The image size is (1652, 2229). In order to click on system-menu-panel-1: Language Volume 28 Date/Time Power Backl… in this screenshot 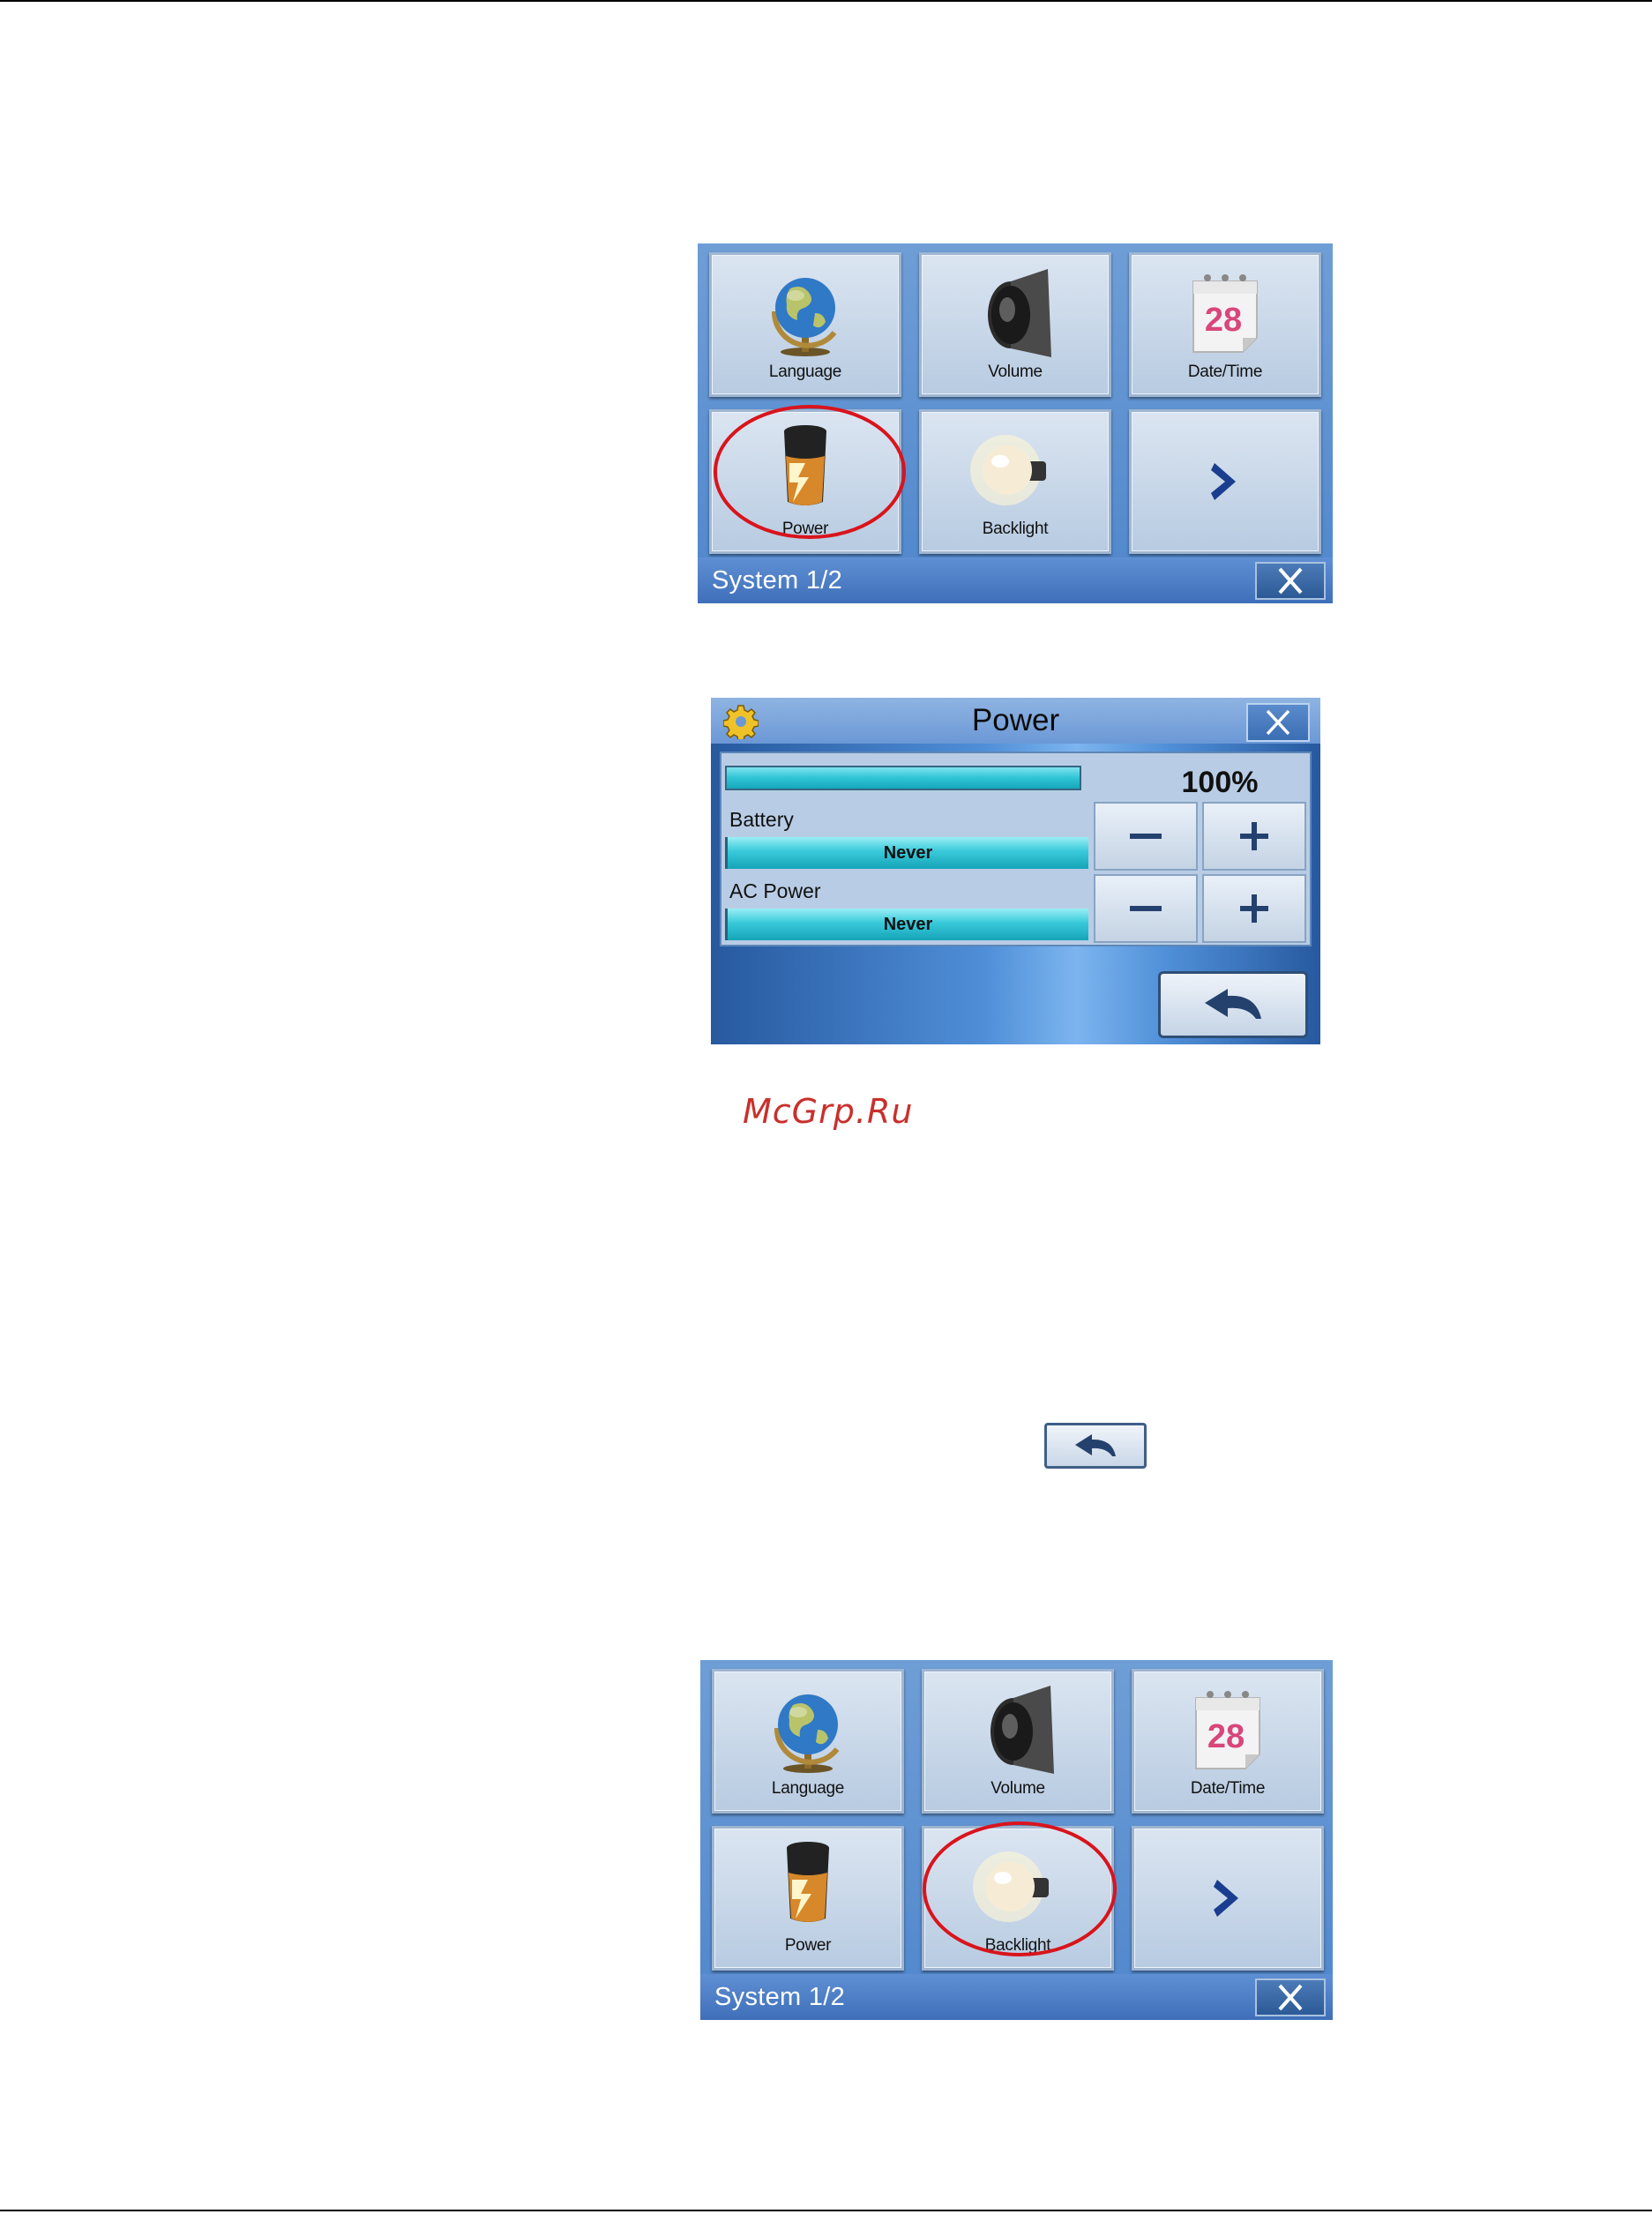, I will do `click(1015, 423)`.